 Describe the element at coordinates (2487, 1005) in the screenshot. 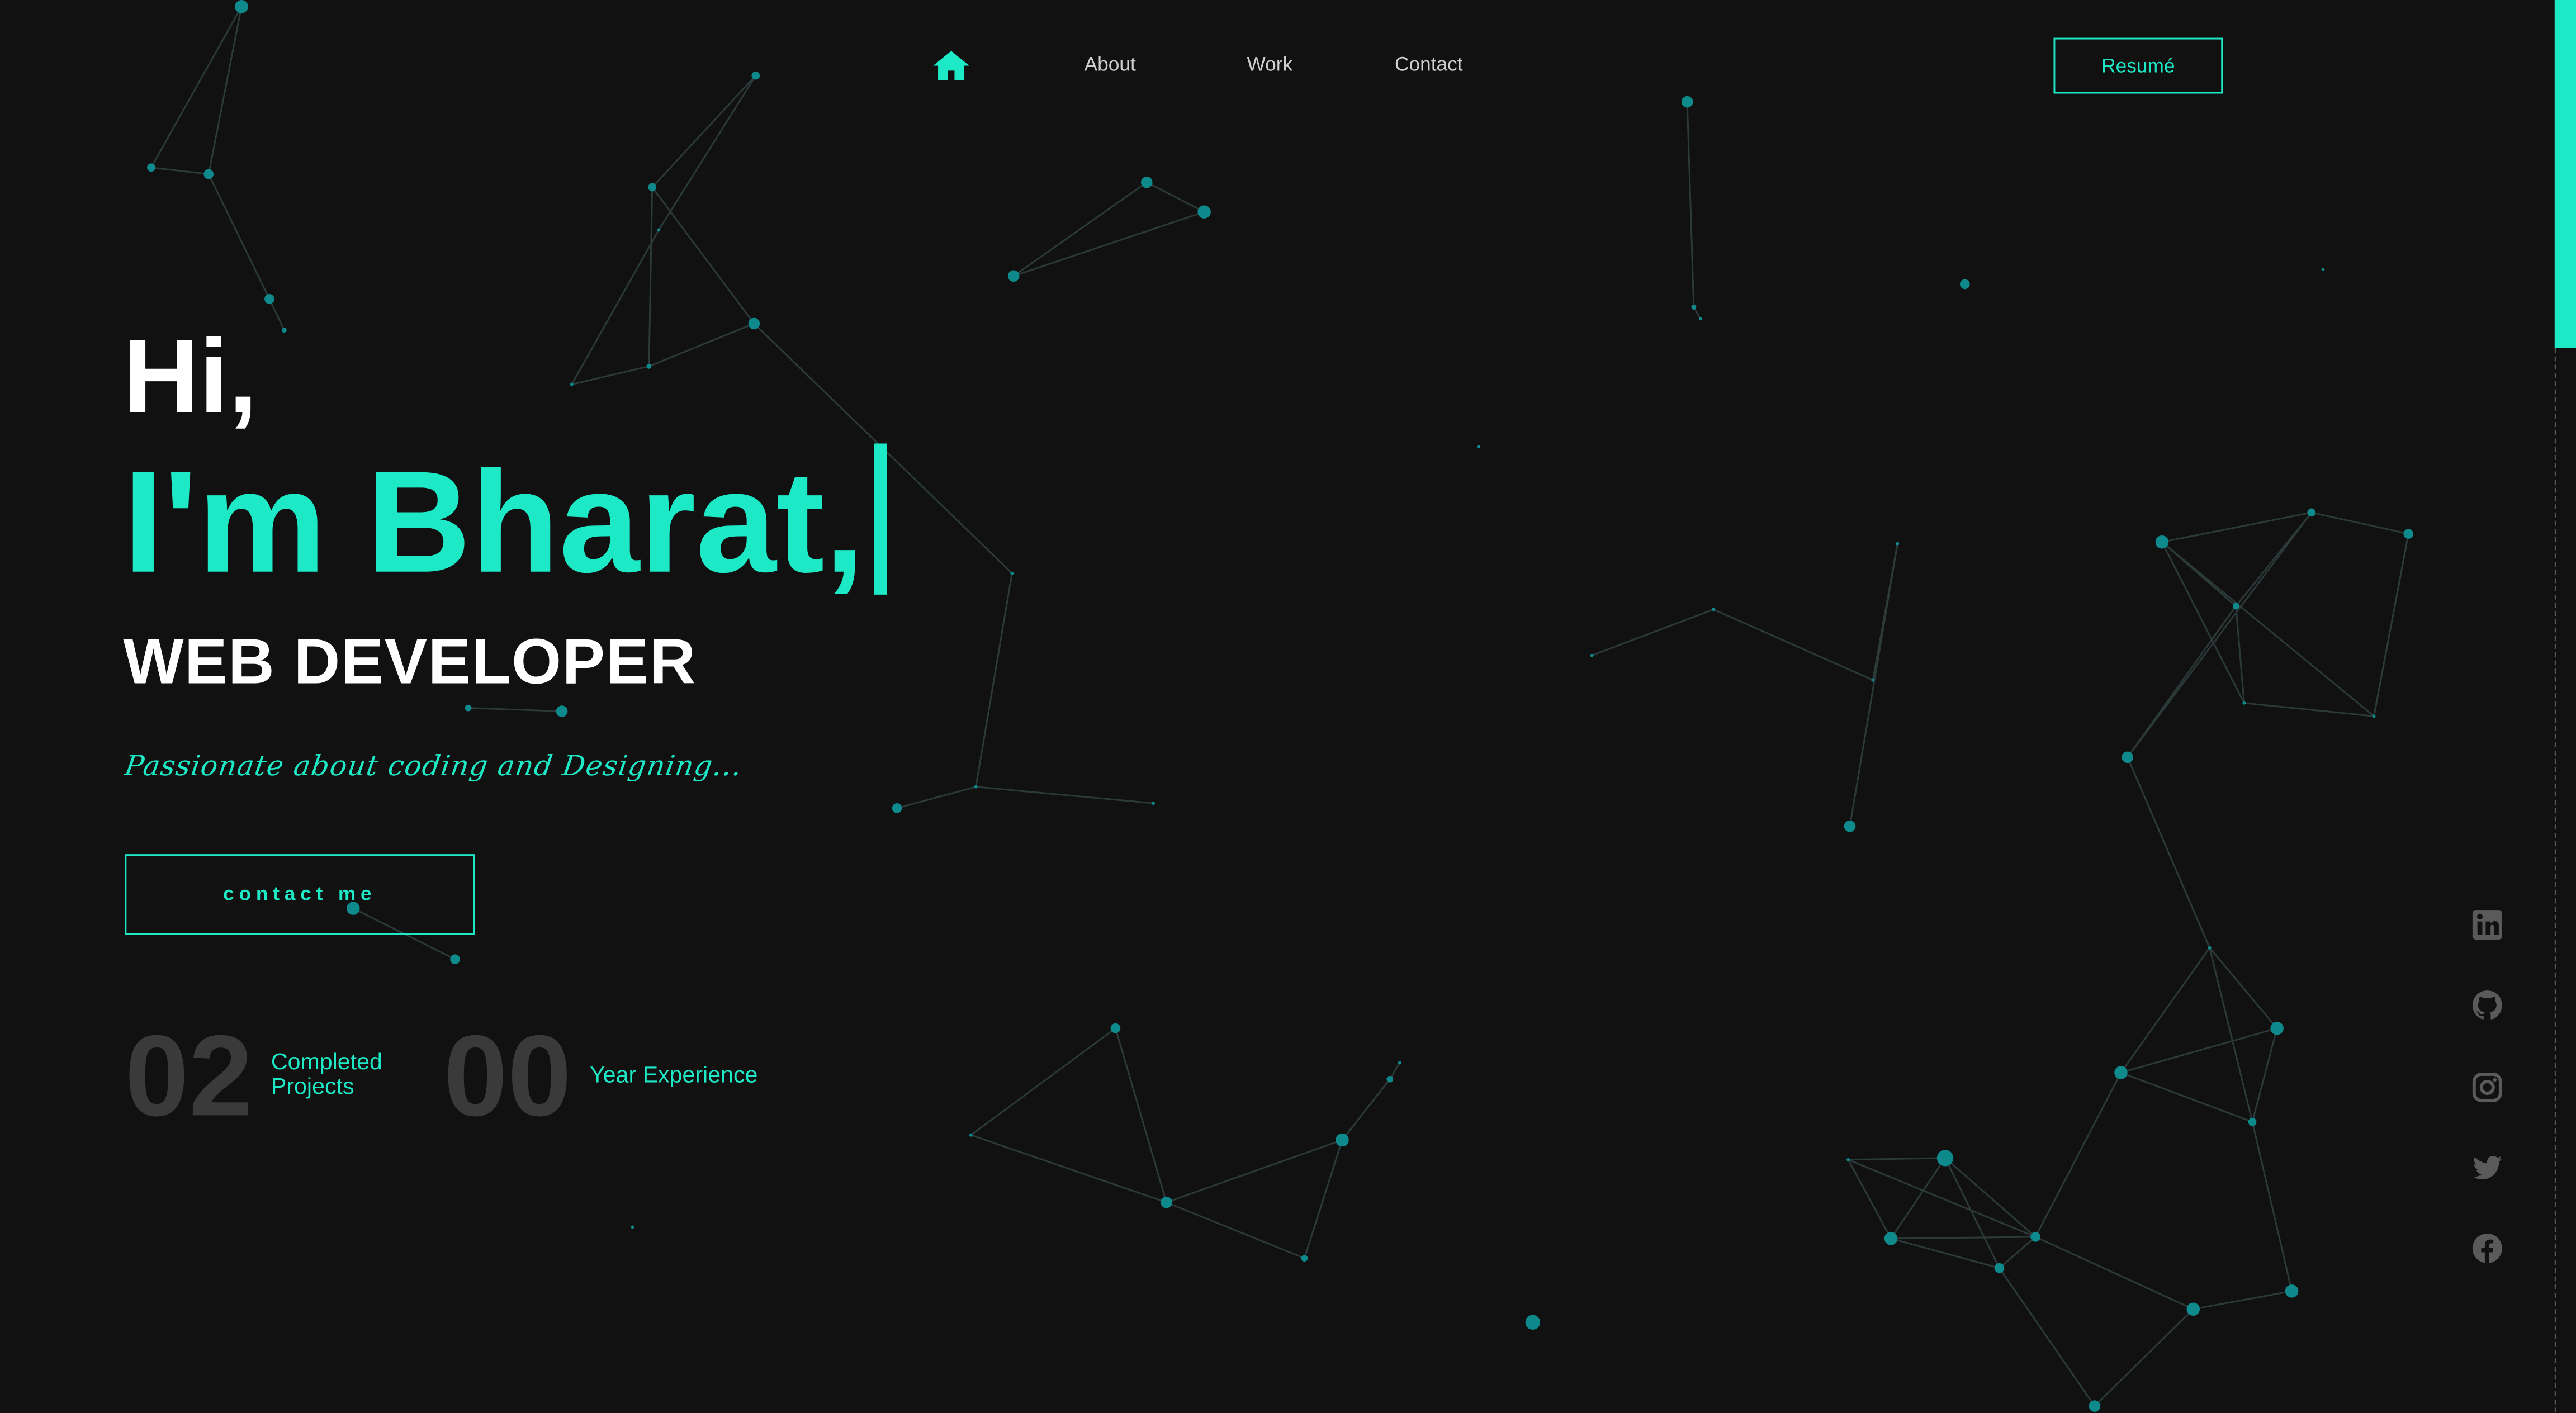

I see `github-icon` at that location.